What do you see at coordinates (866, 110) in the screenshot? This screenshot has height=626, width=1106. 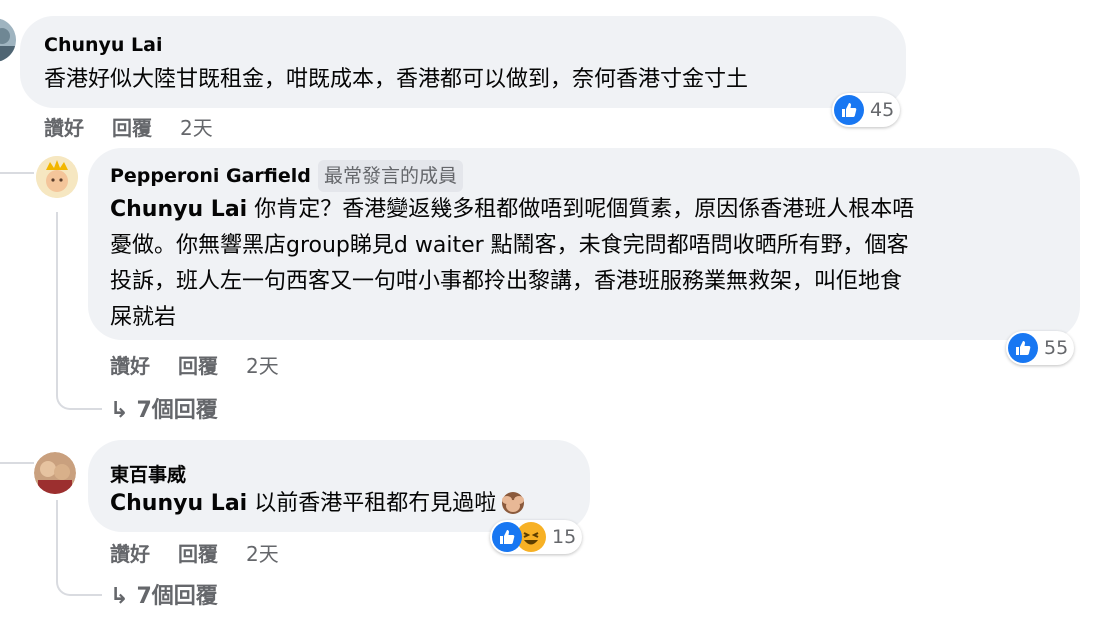 I see `reaction-summary: 45` at bounding box center [866, 110].